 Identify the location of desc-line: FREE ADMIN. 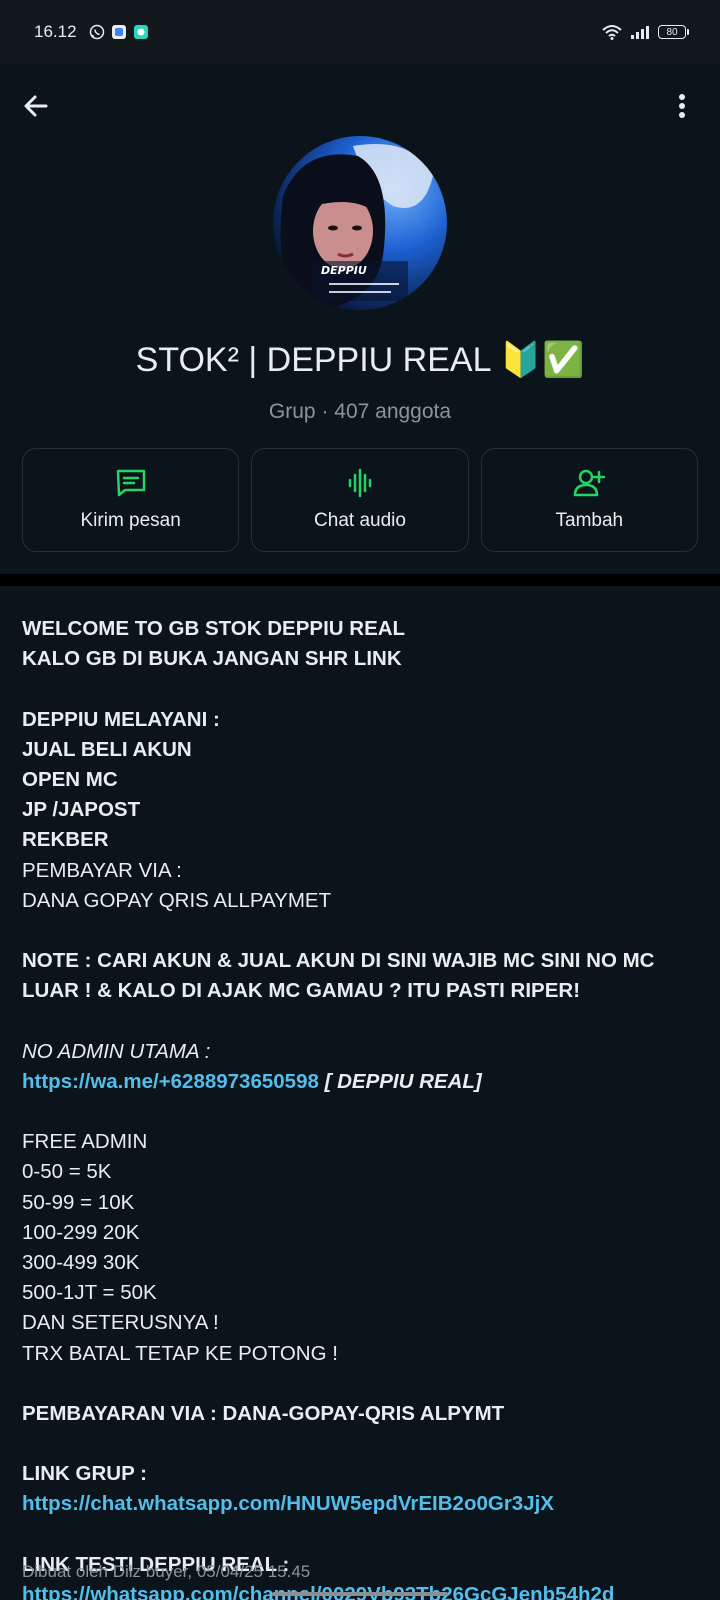
(85, 1142).